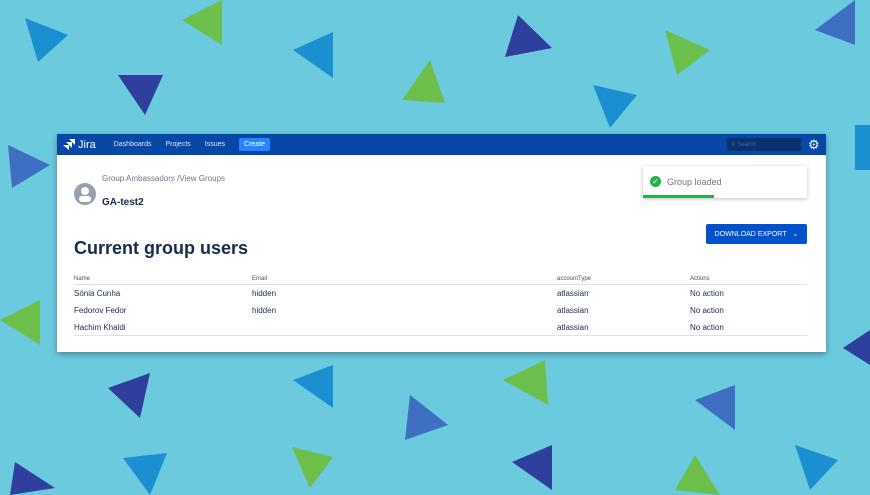 This screenshot has width=870, height=495. Describe the element at coordinates (133, 144) in the screenshot. I see `nav-dashboards: Dashboards` at that location.